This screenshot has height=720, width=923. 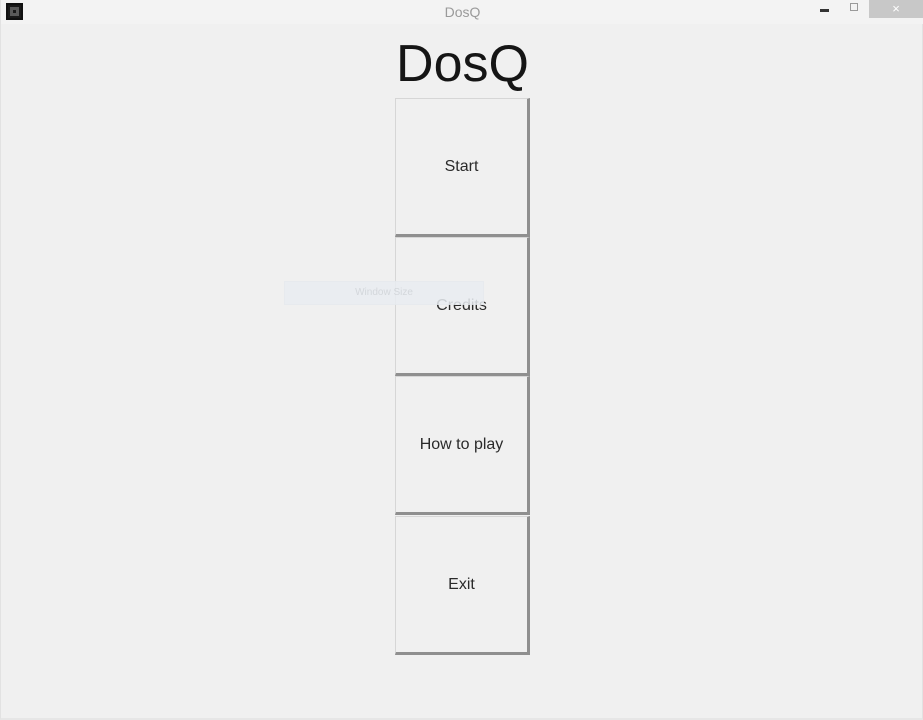 What do you see at coordinates (462, 585) in the screenshot?
I see `exit-button: Exit` at bounding box center [462, 585].